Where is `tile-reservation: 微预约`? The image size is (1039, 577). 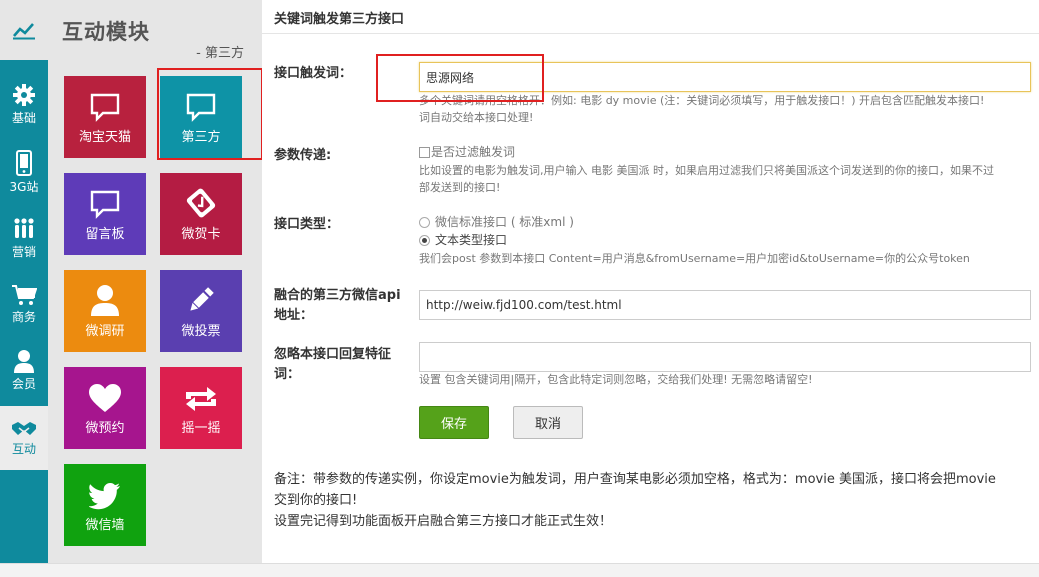
tile-reservation: 微预约 is located at coordinates (105, 408).